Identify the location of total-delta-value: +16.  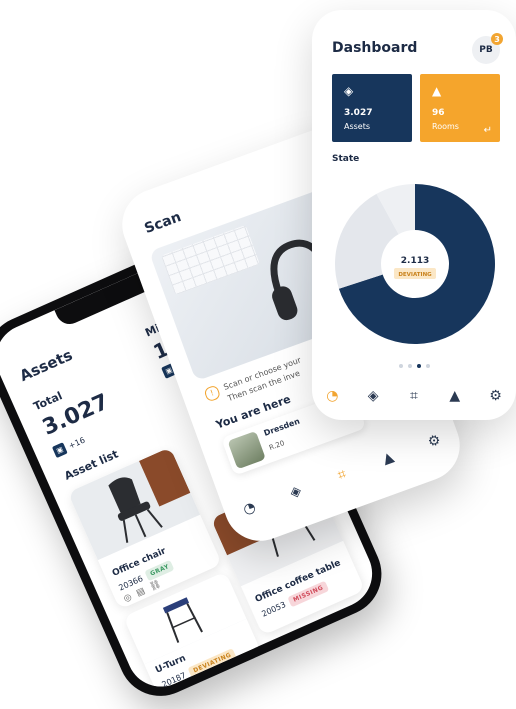
(77, 443).